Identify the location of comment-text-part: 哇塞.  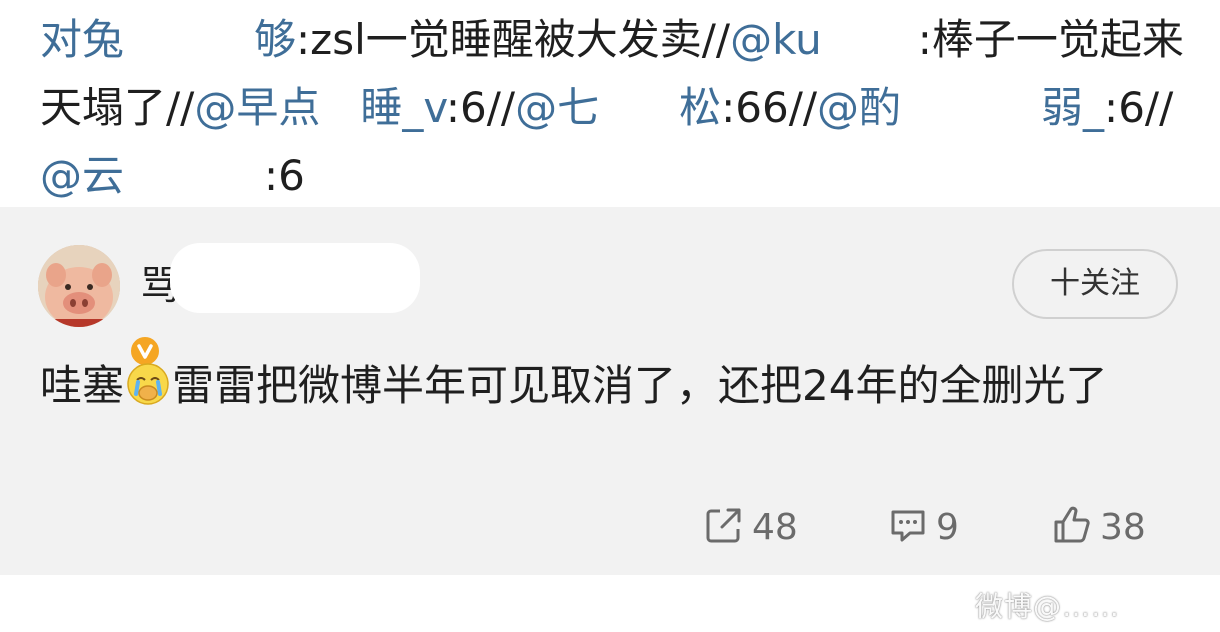
(82, 385).